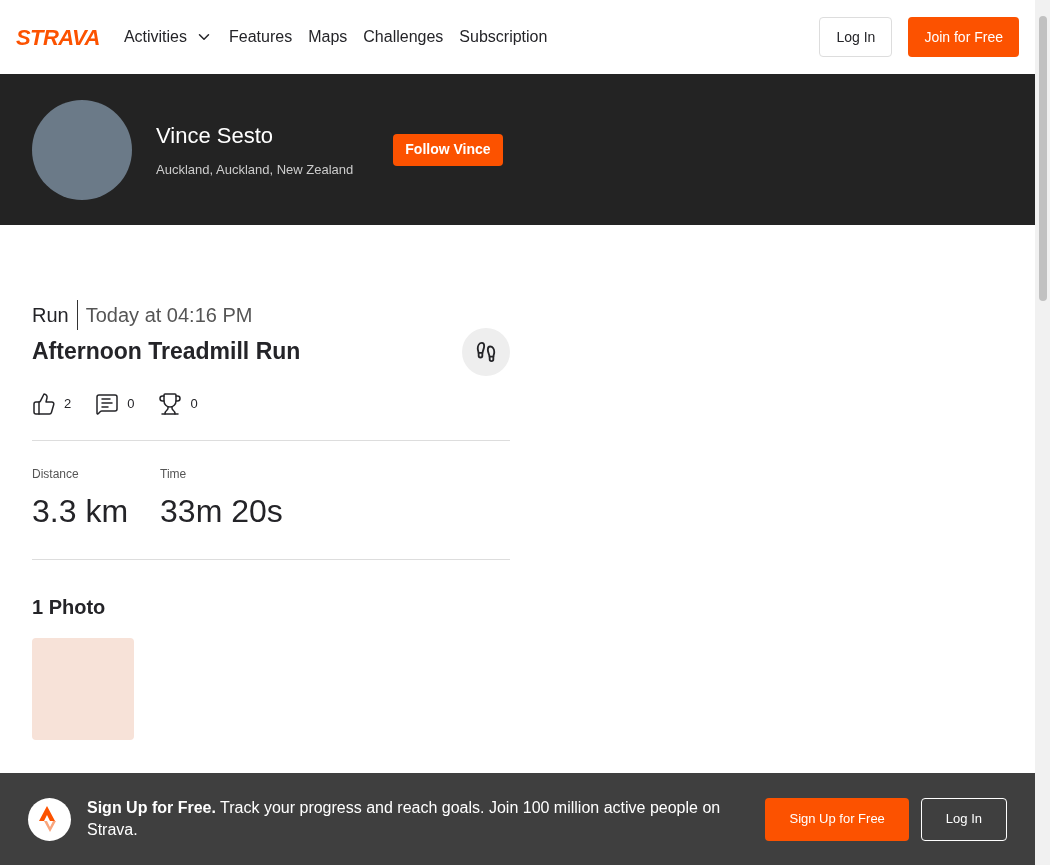 The image size is (1050, 865). I want to click on kudos-count: 2, so click(68, 404).